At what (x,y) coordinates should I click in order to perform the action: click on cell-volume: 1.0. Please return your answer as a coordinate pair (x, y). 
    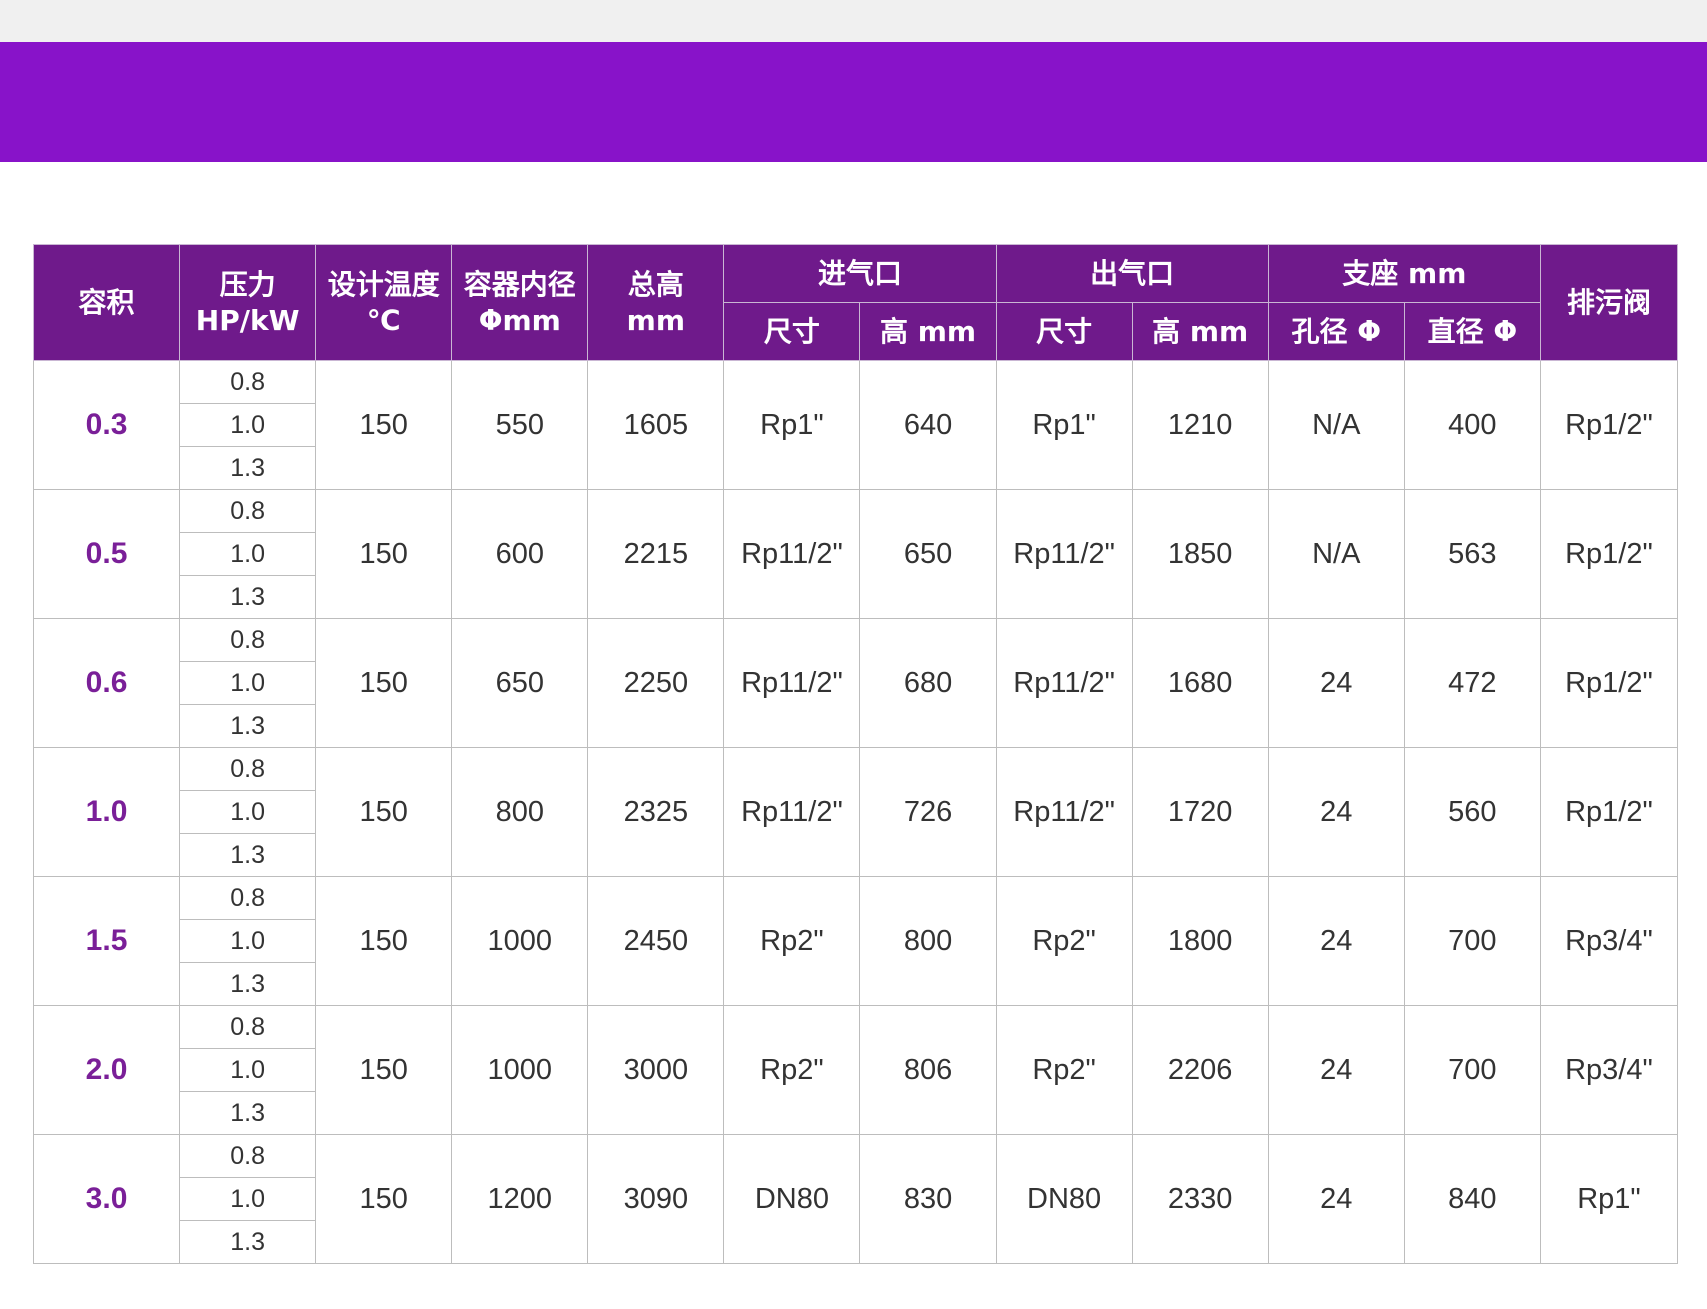
    Looking at the image, I should click on (106, 812).